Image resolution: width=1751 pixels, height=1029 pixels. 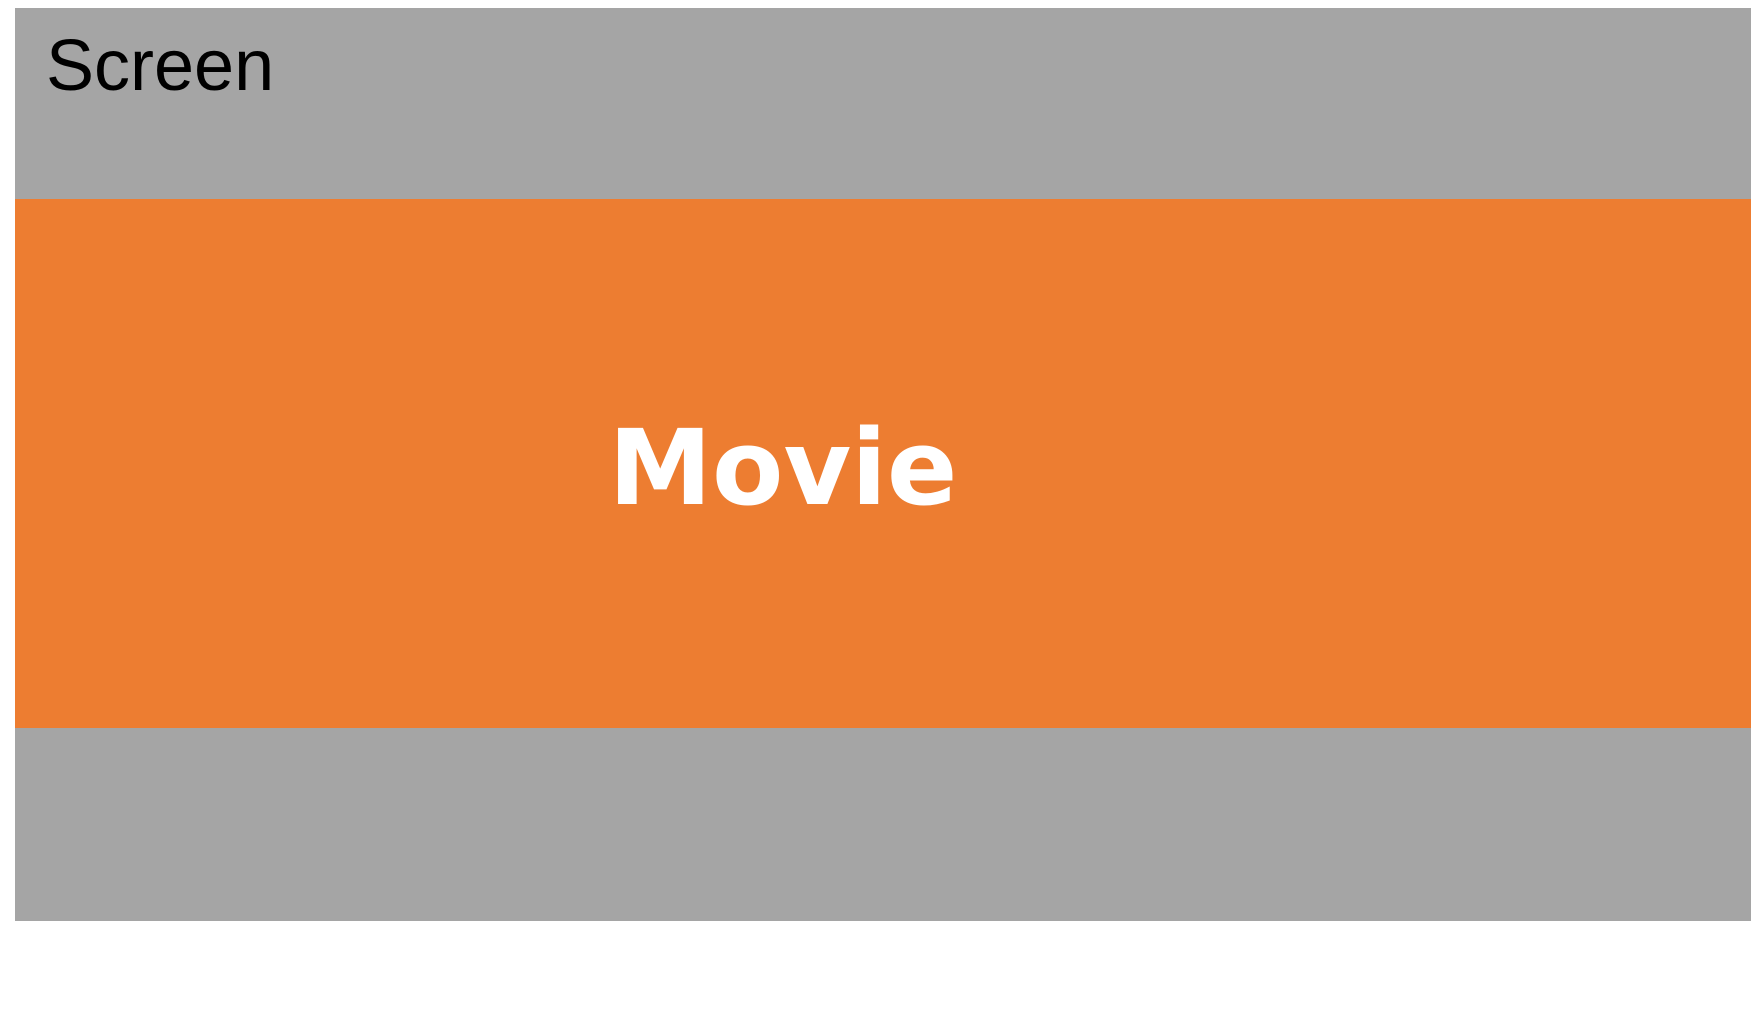 I want to click on movie-label: Movie, so click(x=783, y=467).